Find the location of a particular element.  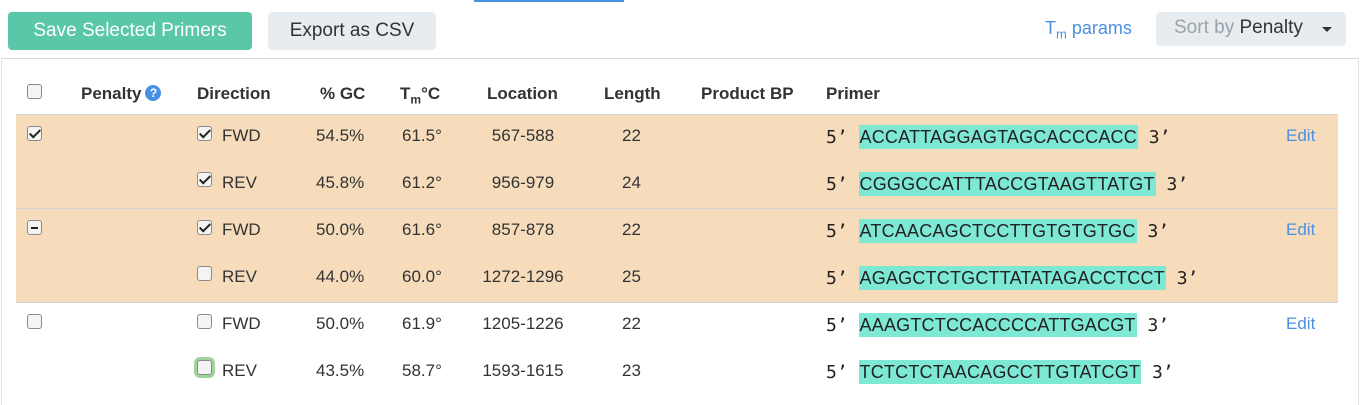

col-header-length: Length is located at coordinates (632, 93).